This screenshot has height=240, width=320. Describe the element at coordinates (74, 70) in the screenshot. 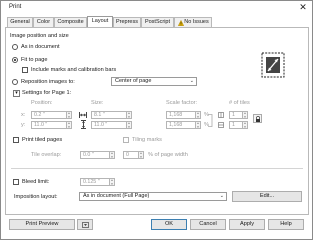

I see `include-marks-label: Include marks and calibration bars` at that location.